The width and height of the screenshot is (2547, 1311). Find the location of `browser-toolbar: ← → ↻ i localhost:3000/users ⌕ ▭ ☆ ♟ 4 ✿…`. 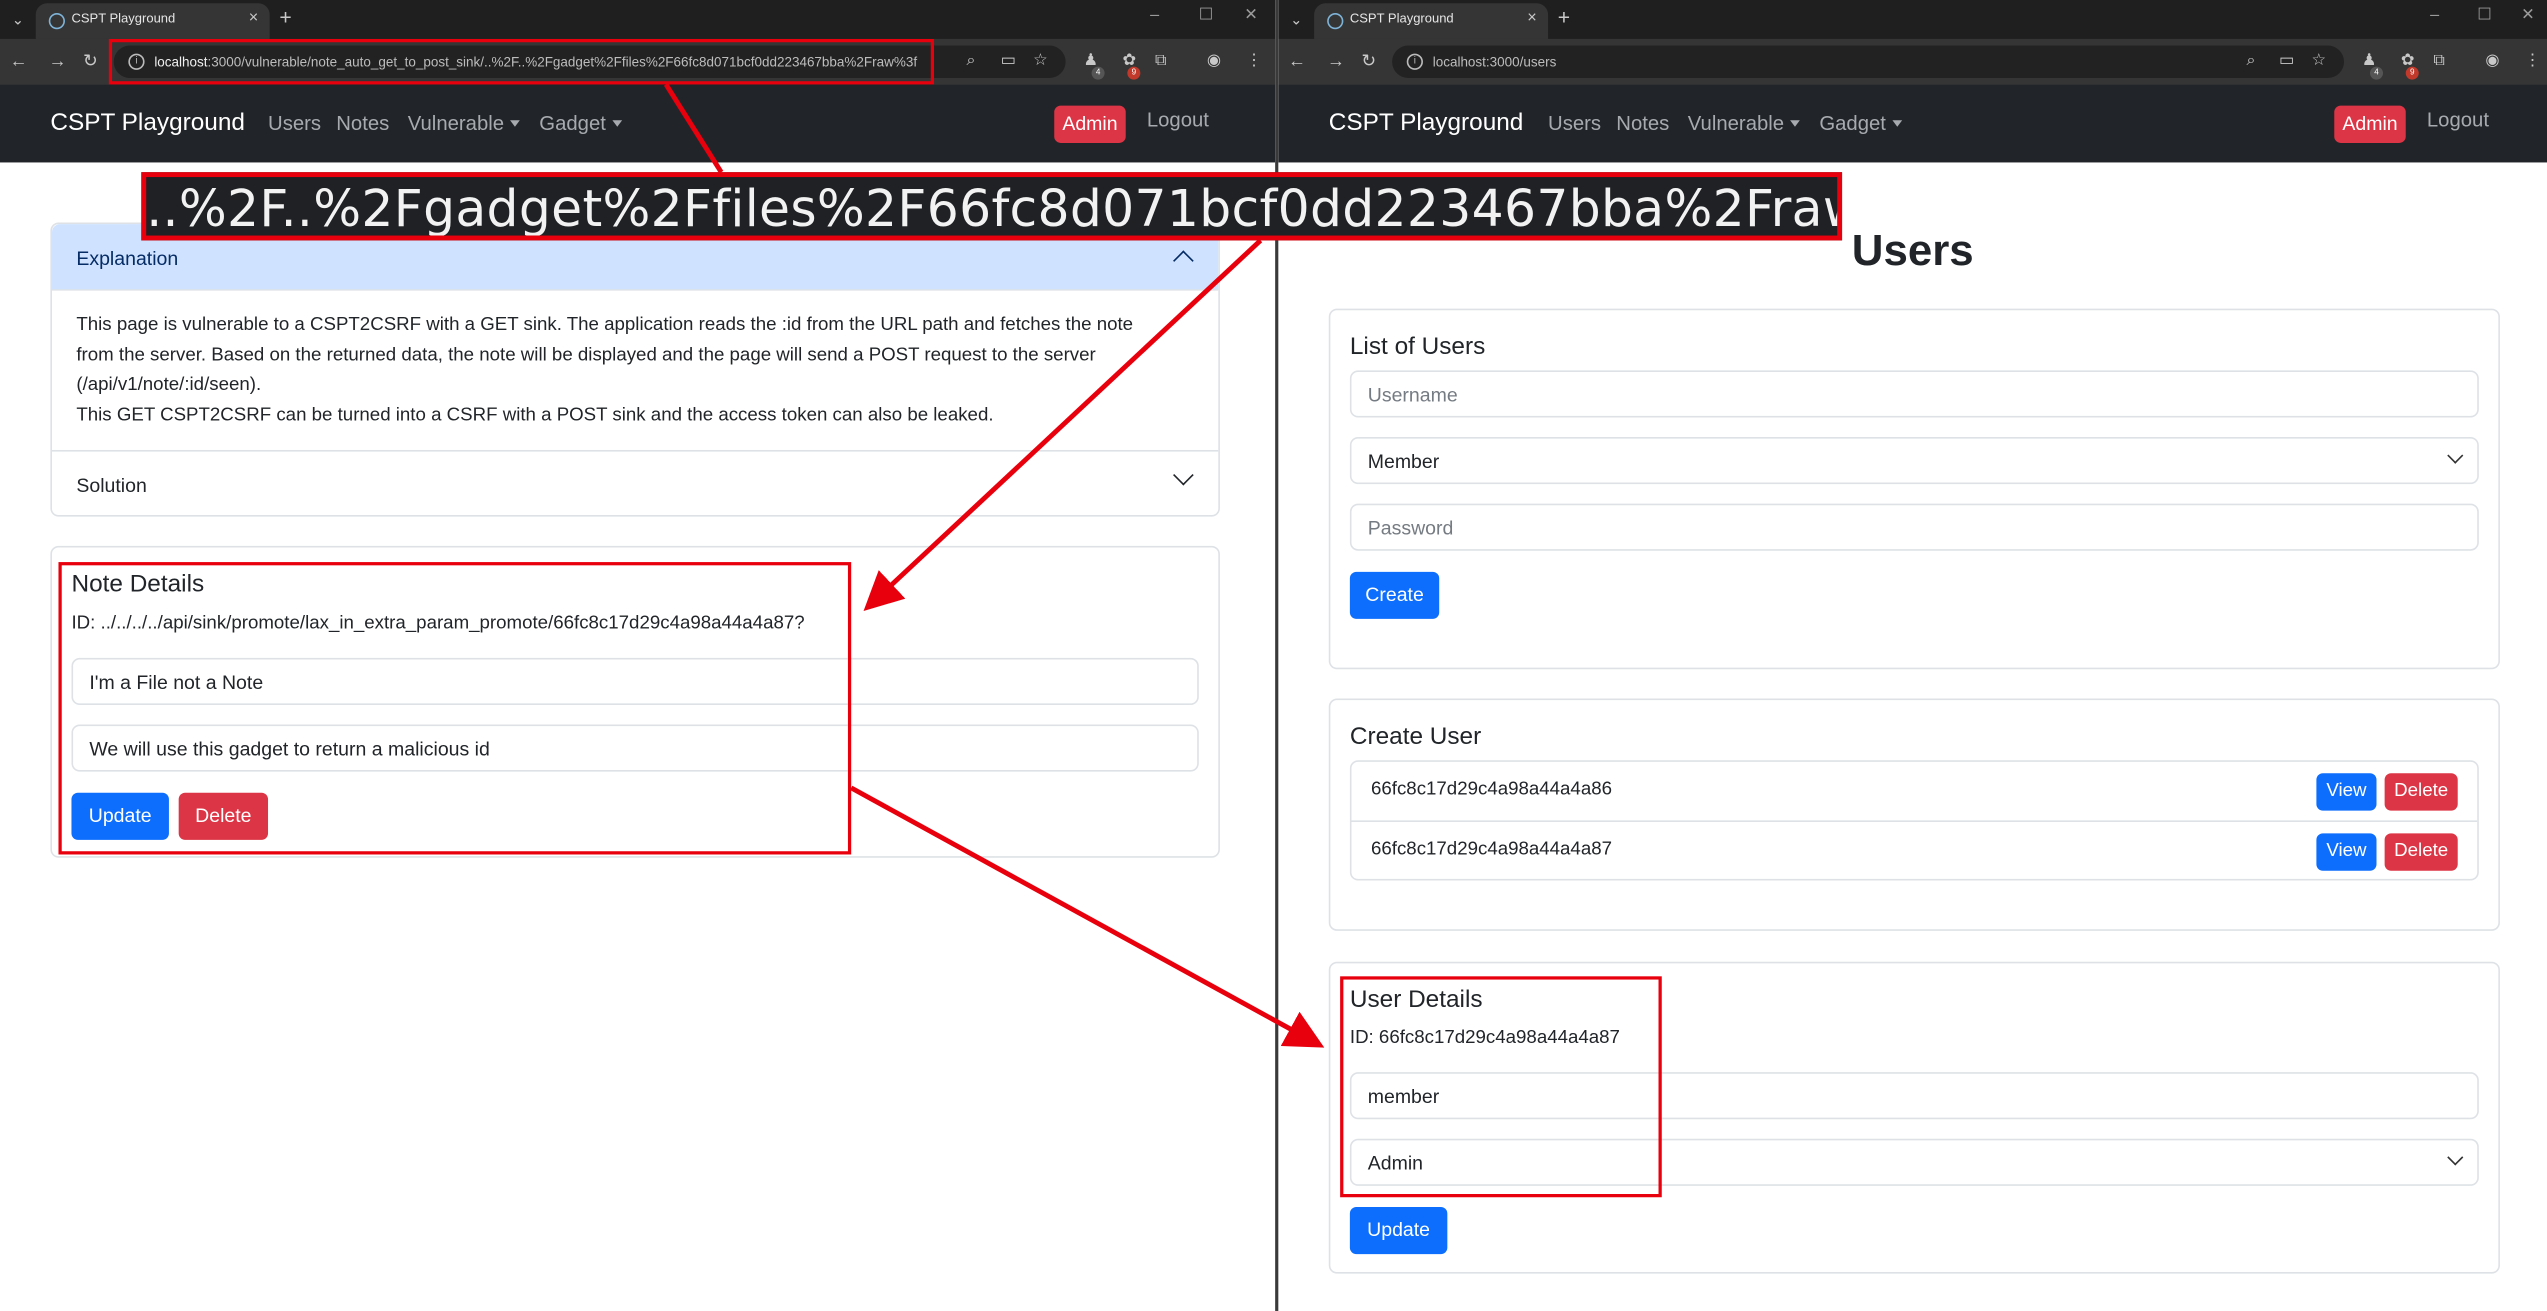

browser-toolbar: ← → ↻ i localhost:3000/users ⌕ ▭ ☆ ♟ 4 ✿… is located at coordinates (1912, 61).